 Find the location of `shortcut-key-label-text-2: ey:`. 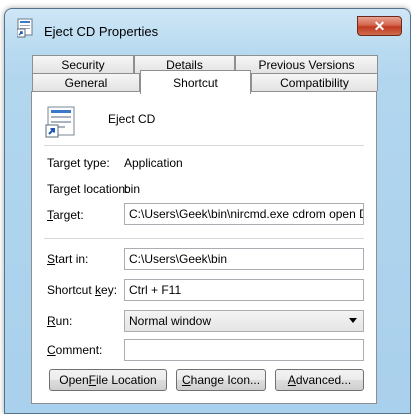

shortcut-key-label-text-2: ey: is located at coordinates (109, 290).